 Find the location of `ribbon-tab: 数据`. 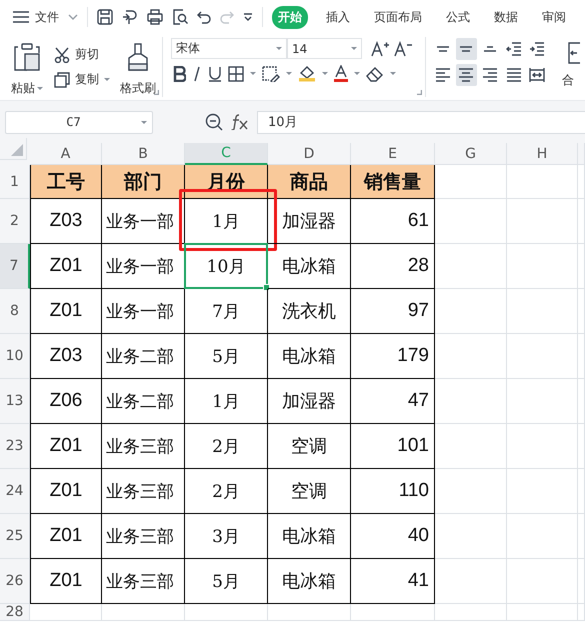

ribbon-tab: 数据 is located at coordinates (506, 17).